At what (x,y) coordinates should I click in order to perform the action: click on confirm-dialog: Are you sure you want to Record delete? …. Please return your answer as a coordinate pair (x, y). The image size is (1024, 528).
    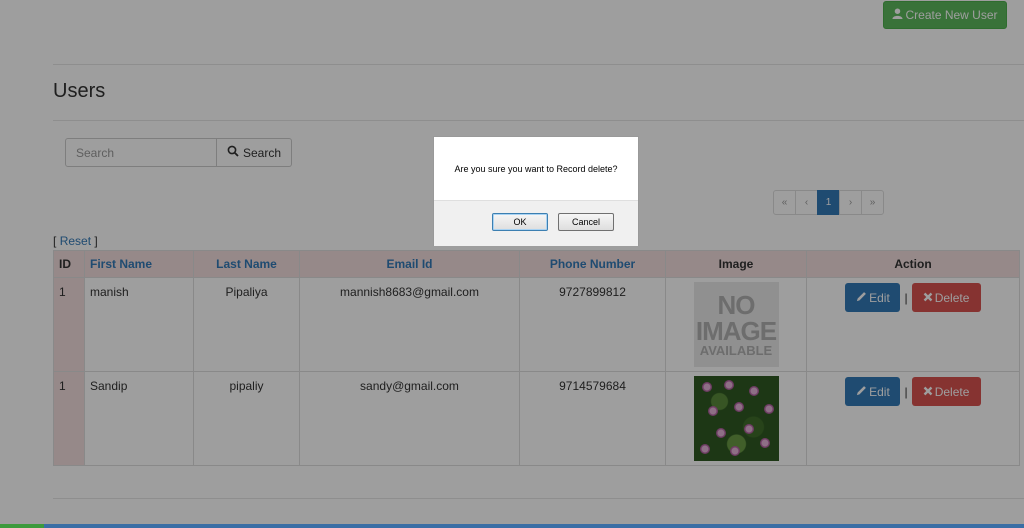
    Looking at the image, I should click on (536, 191).